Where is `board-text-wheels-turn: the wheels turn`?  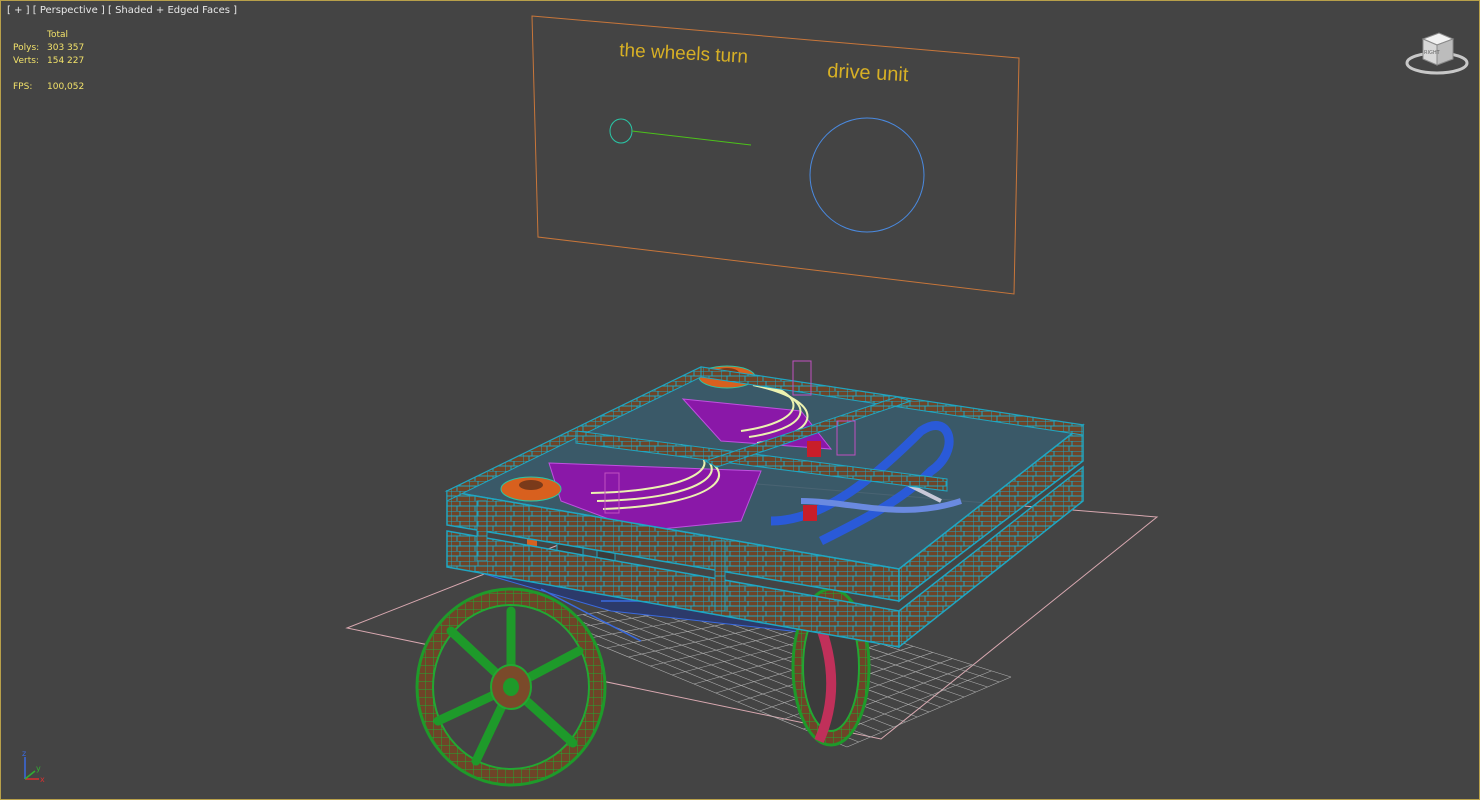
board-text-wheels-turn: the wheels turn is located at coordinates (684, 54).